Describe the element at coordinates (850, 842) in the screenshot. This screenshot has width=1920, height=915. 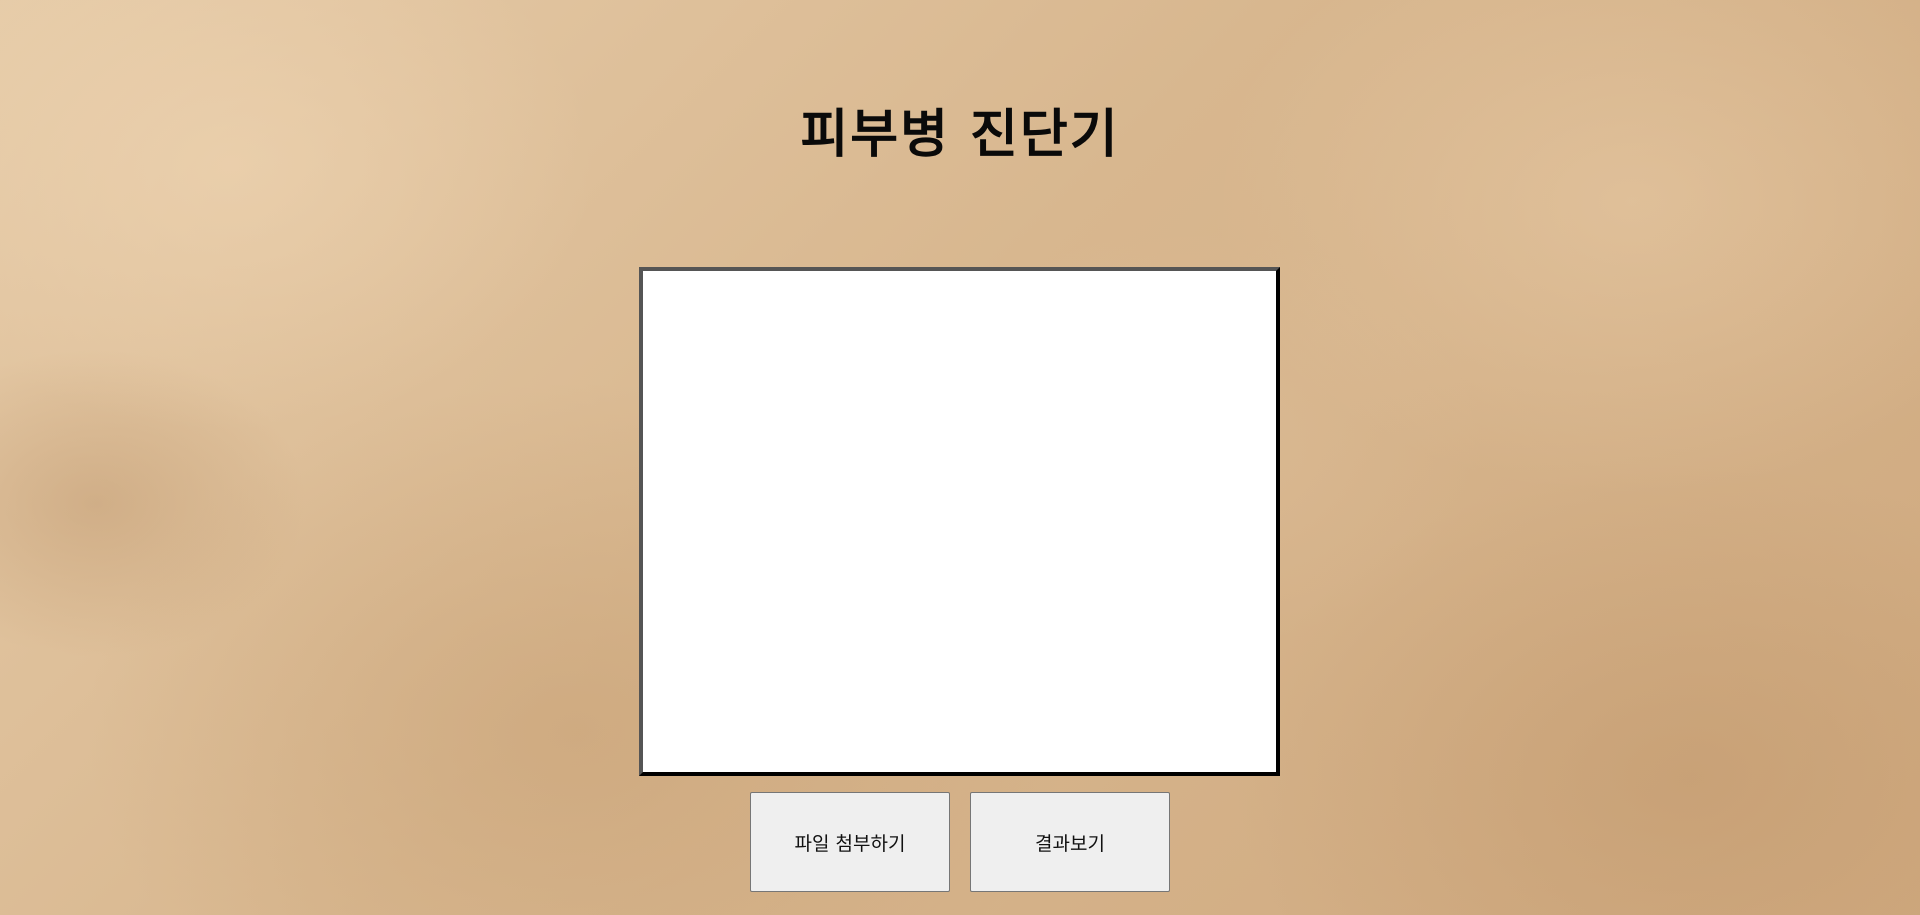
I see `attach-file-button: 파일 첨부하기` at that location.